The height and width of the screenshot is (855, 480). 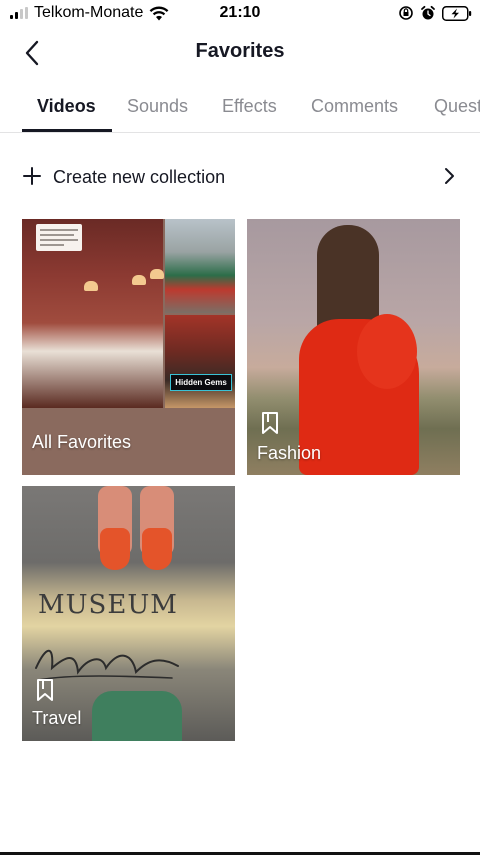 I want to click on collection-card-all-favorites: Hidden Gems All Favorites, so click(x=128, y=347).